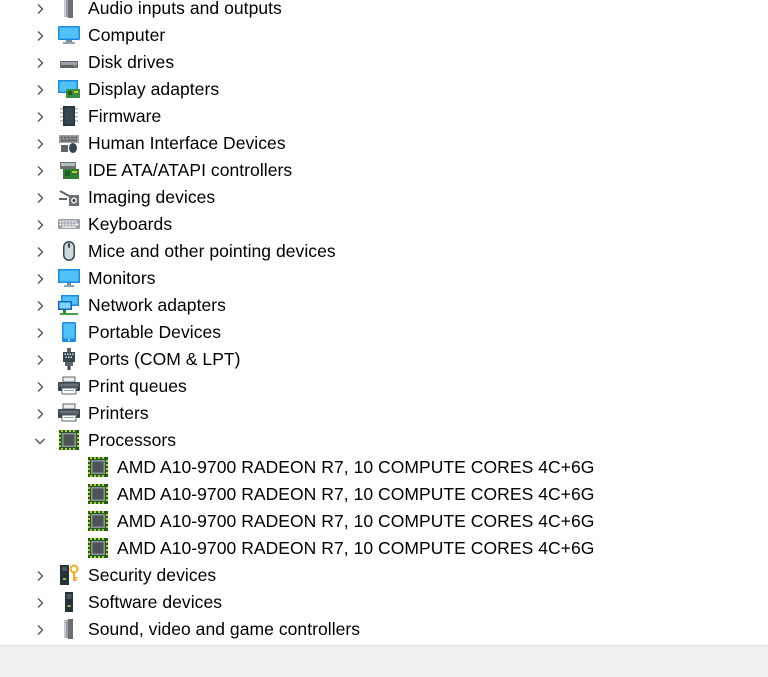  Describe the element at coordinates (69, 278) in the screenshot. I see `monitor-icon` at that location.